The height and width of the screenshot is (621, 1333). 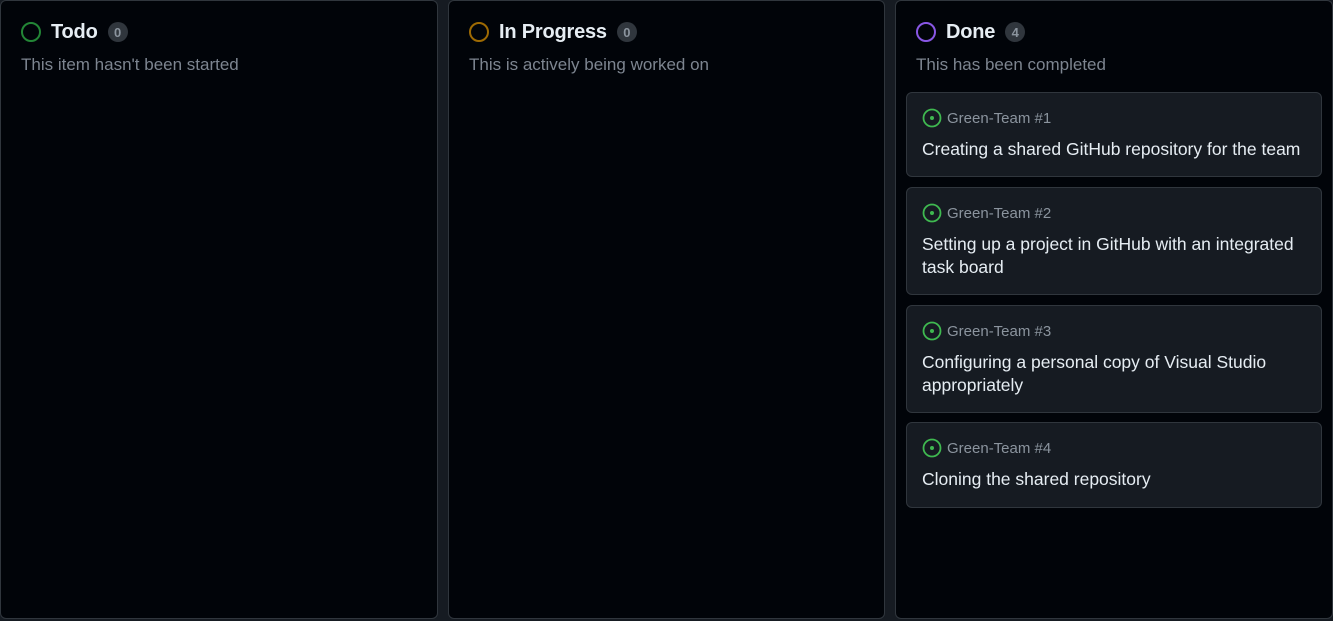 I want to click on column-description: This is actively being worked on, so click(x=589, y=64).